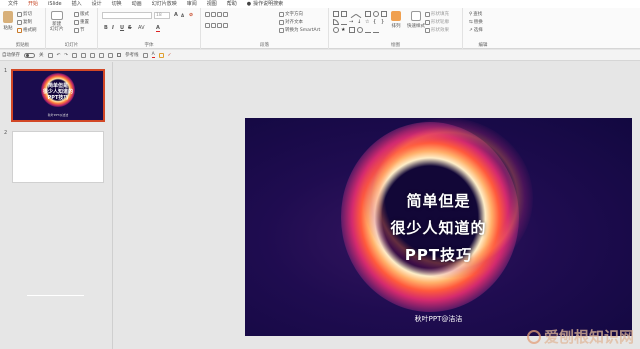  Describe the element at coordinates (161, 55) in the screenshot. I see `fill-color-icon` at that location.